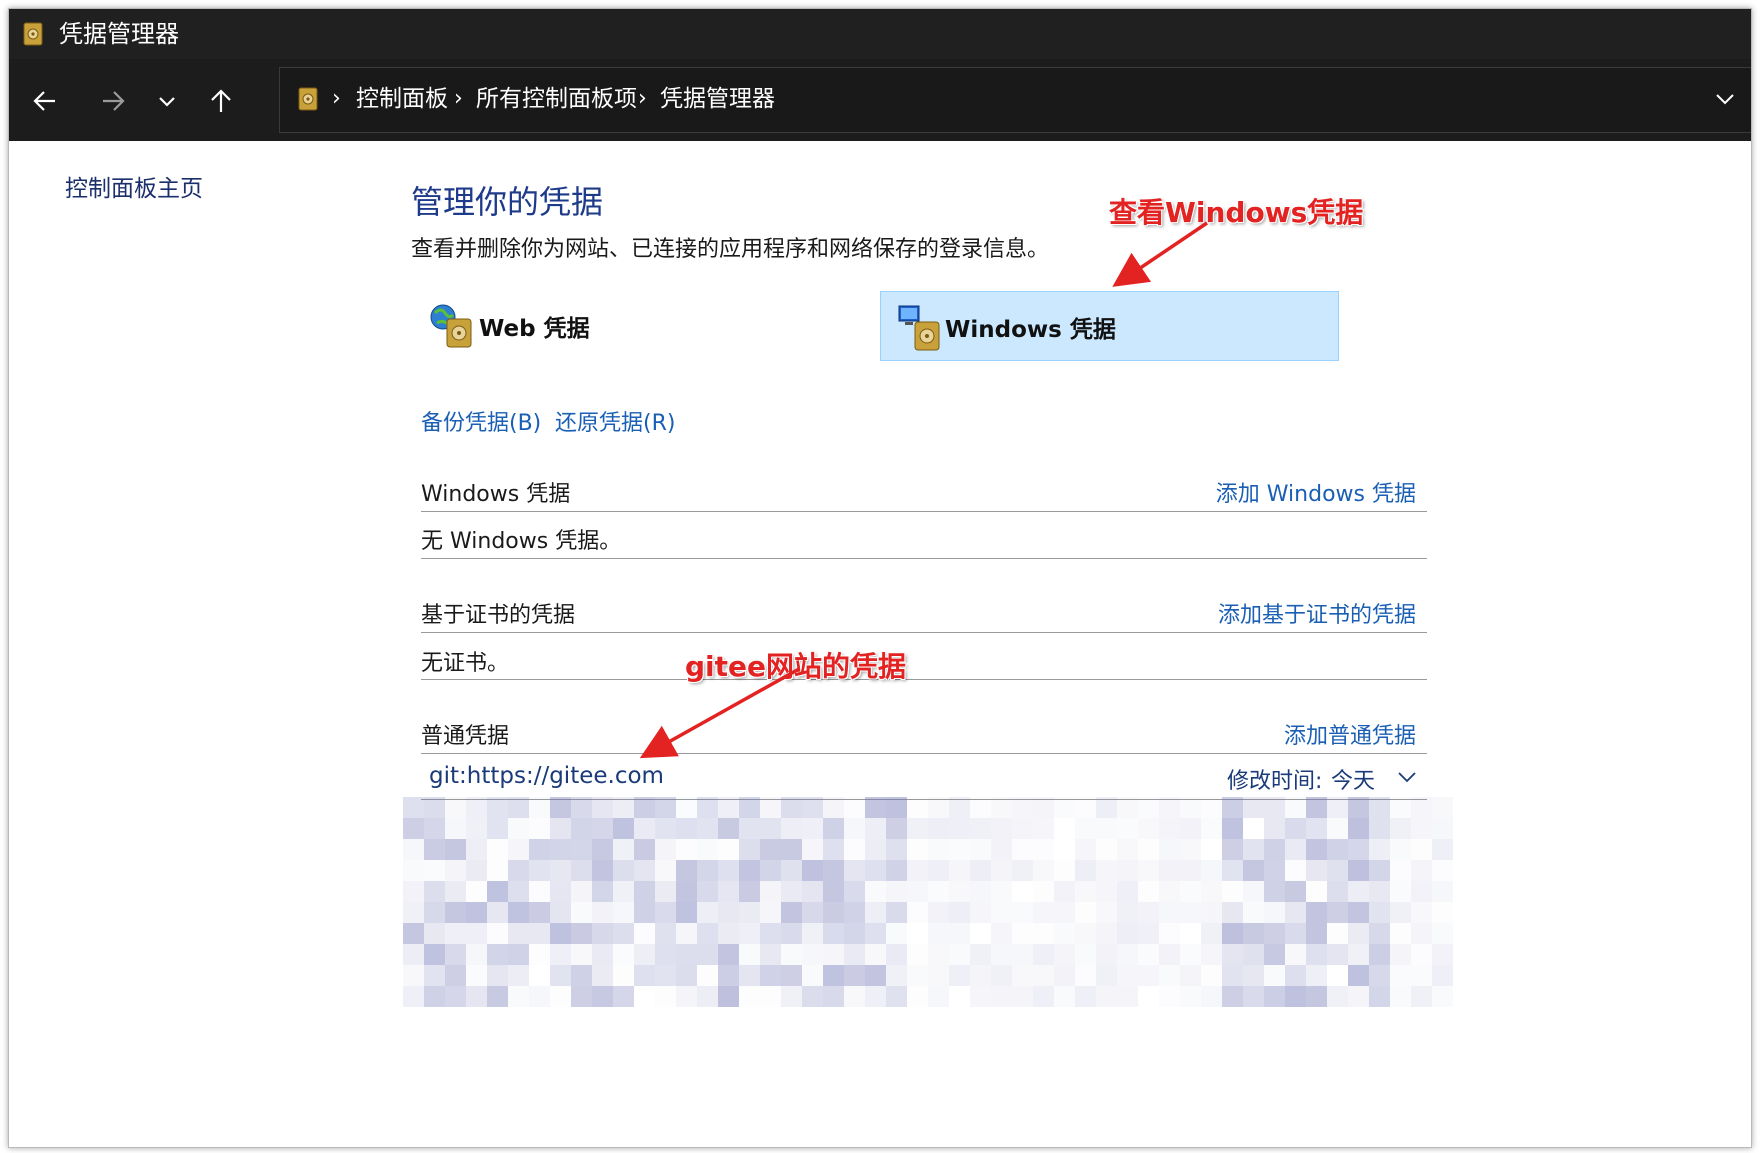  Describe the element at coordinates (1160, 254) in the screenshot. I see `arrow-to-windows-credentials` at that location.